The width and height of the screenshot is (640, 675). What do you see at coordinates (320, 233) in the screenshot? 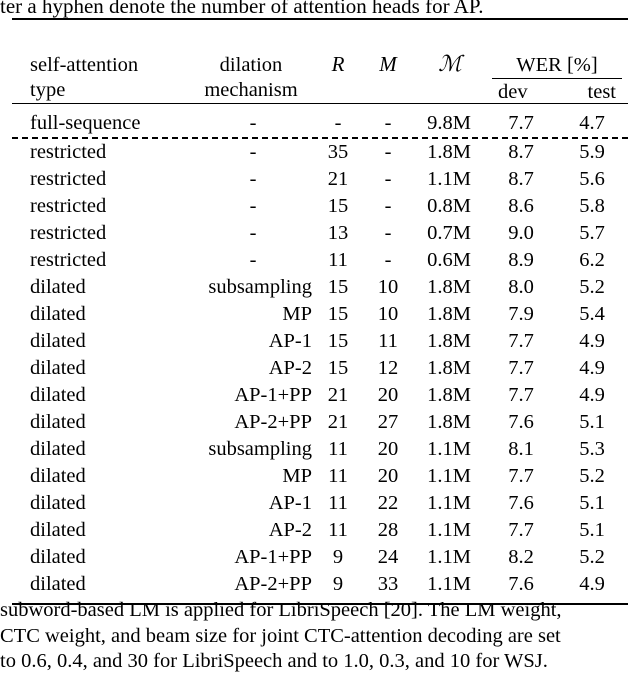
I see `table-row: restricted - 13 - 0.7M 9.0 5.7` at bounding box center [320, 233].